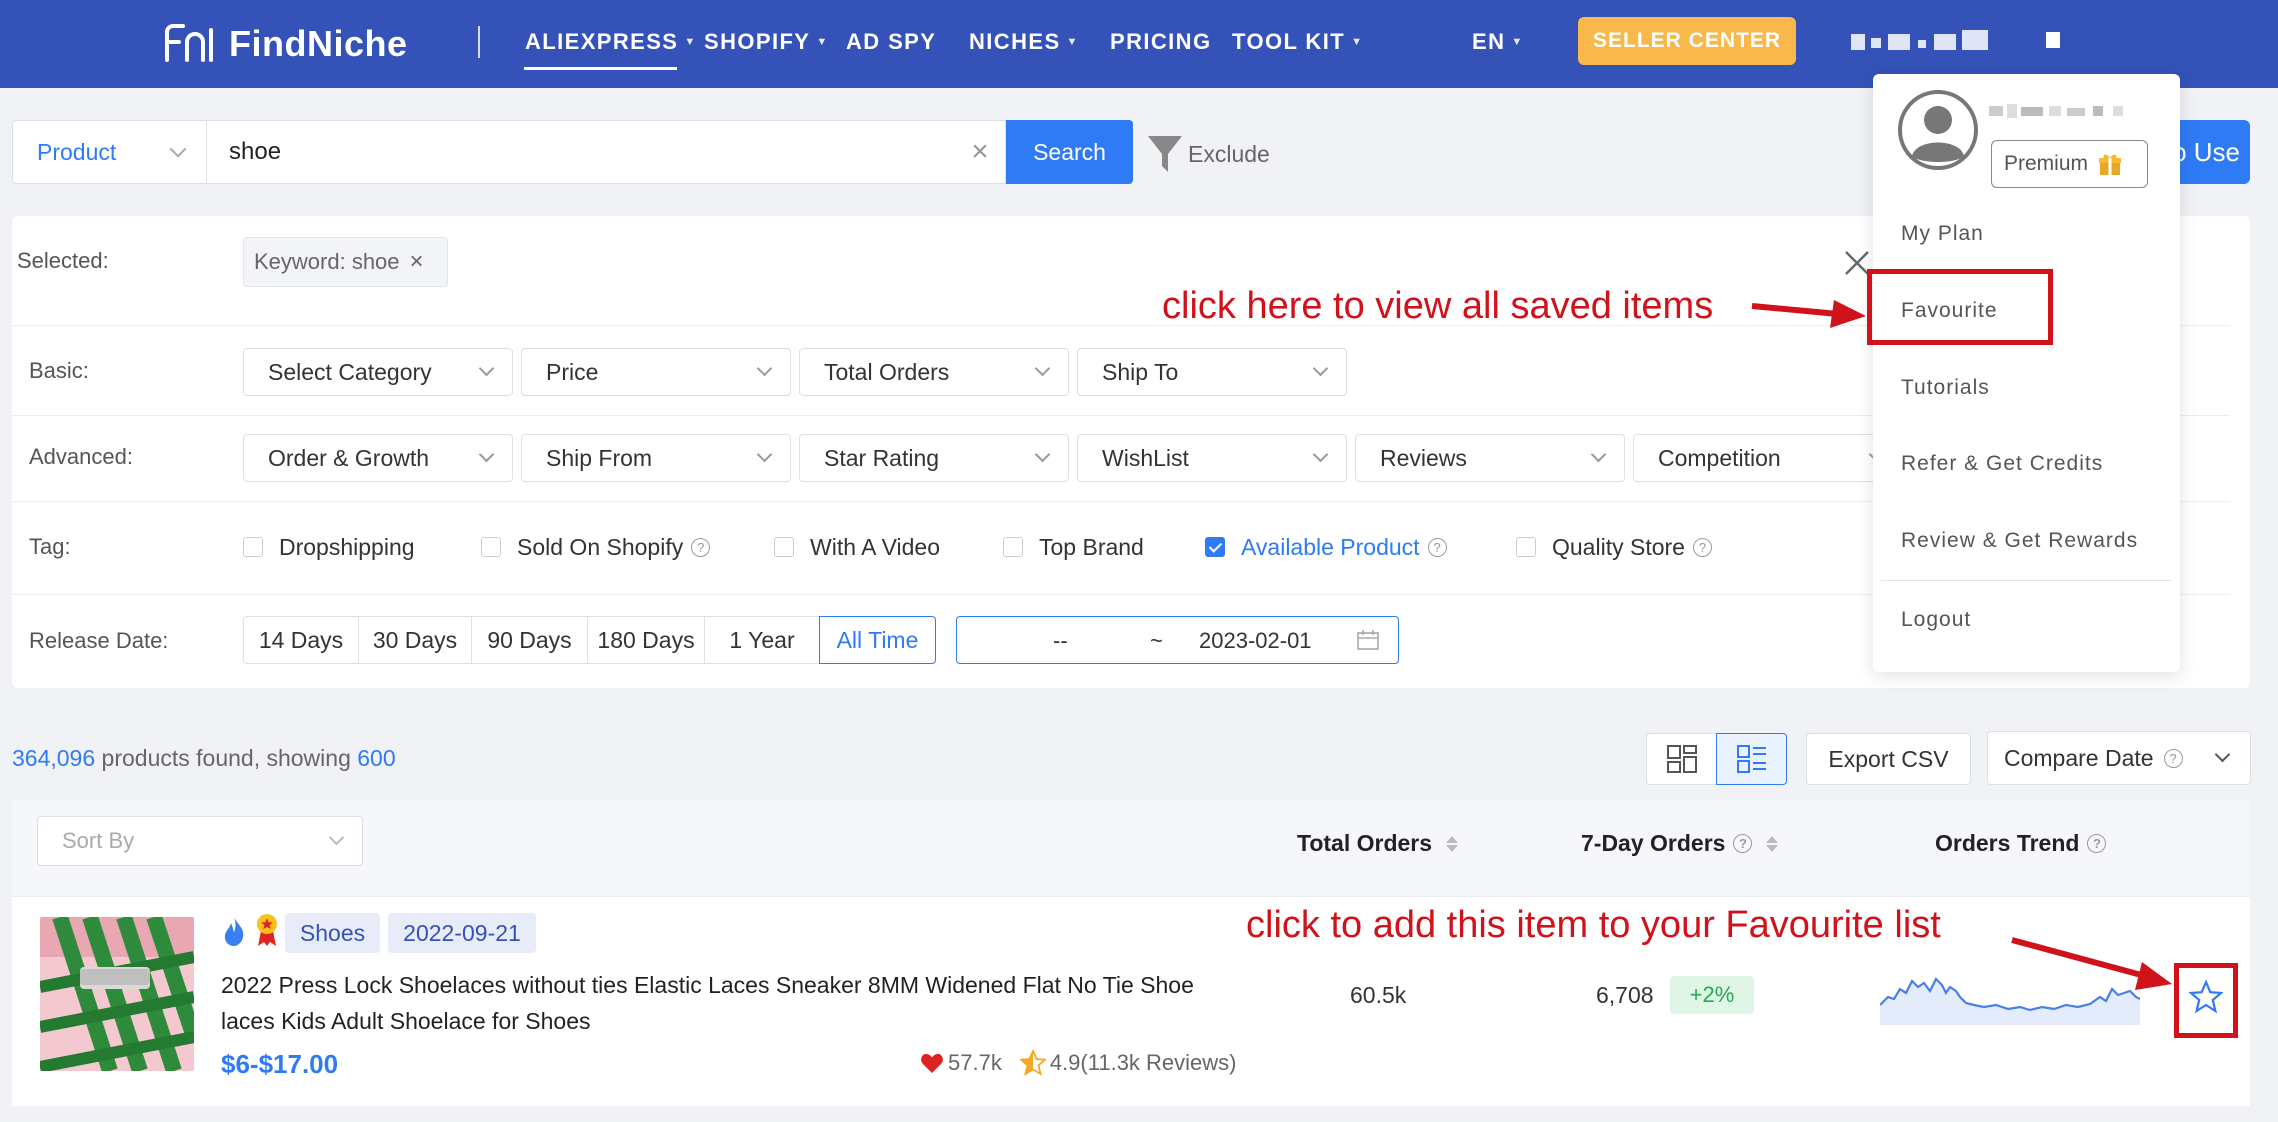 The image size is (2278, 1122). What do you see at coordinates (887, 371) in the screenshot?
I see `dropdown-label: Total Orders` at bounding box center [887, 371].